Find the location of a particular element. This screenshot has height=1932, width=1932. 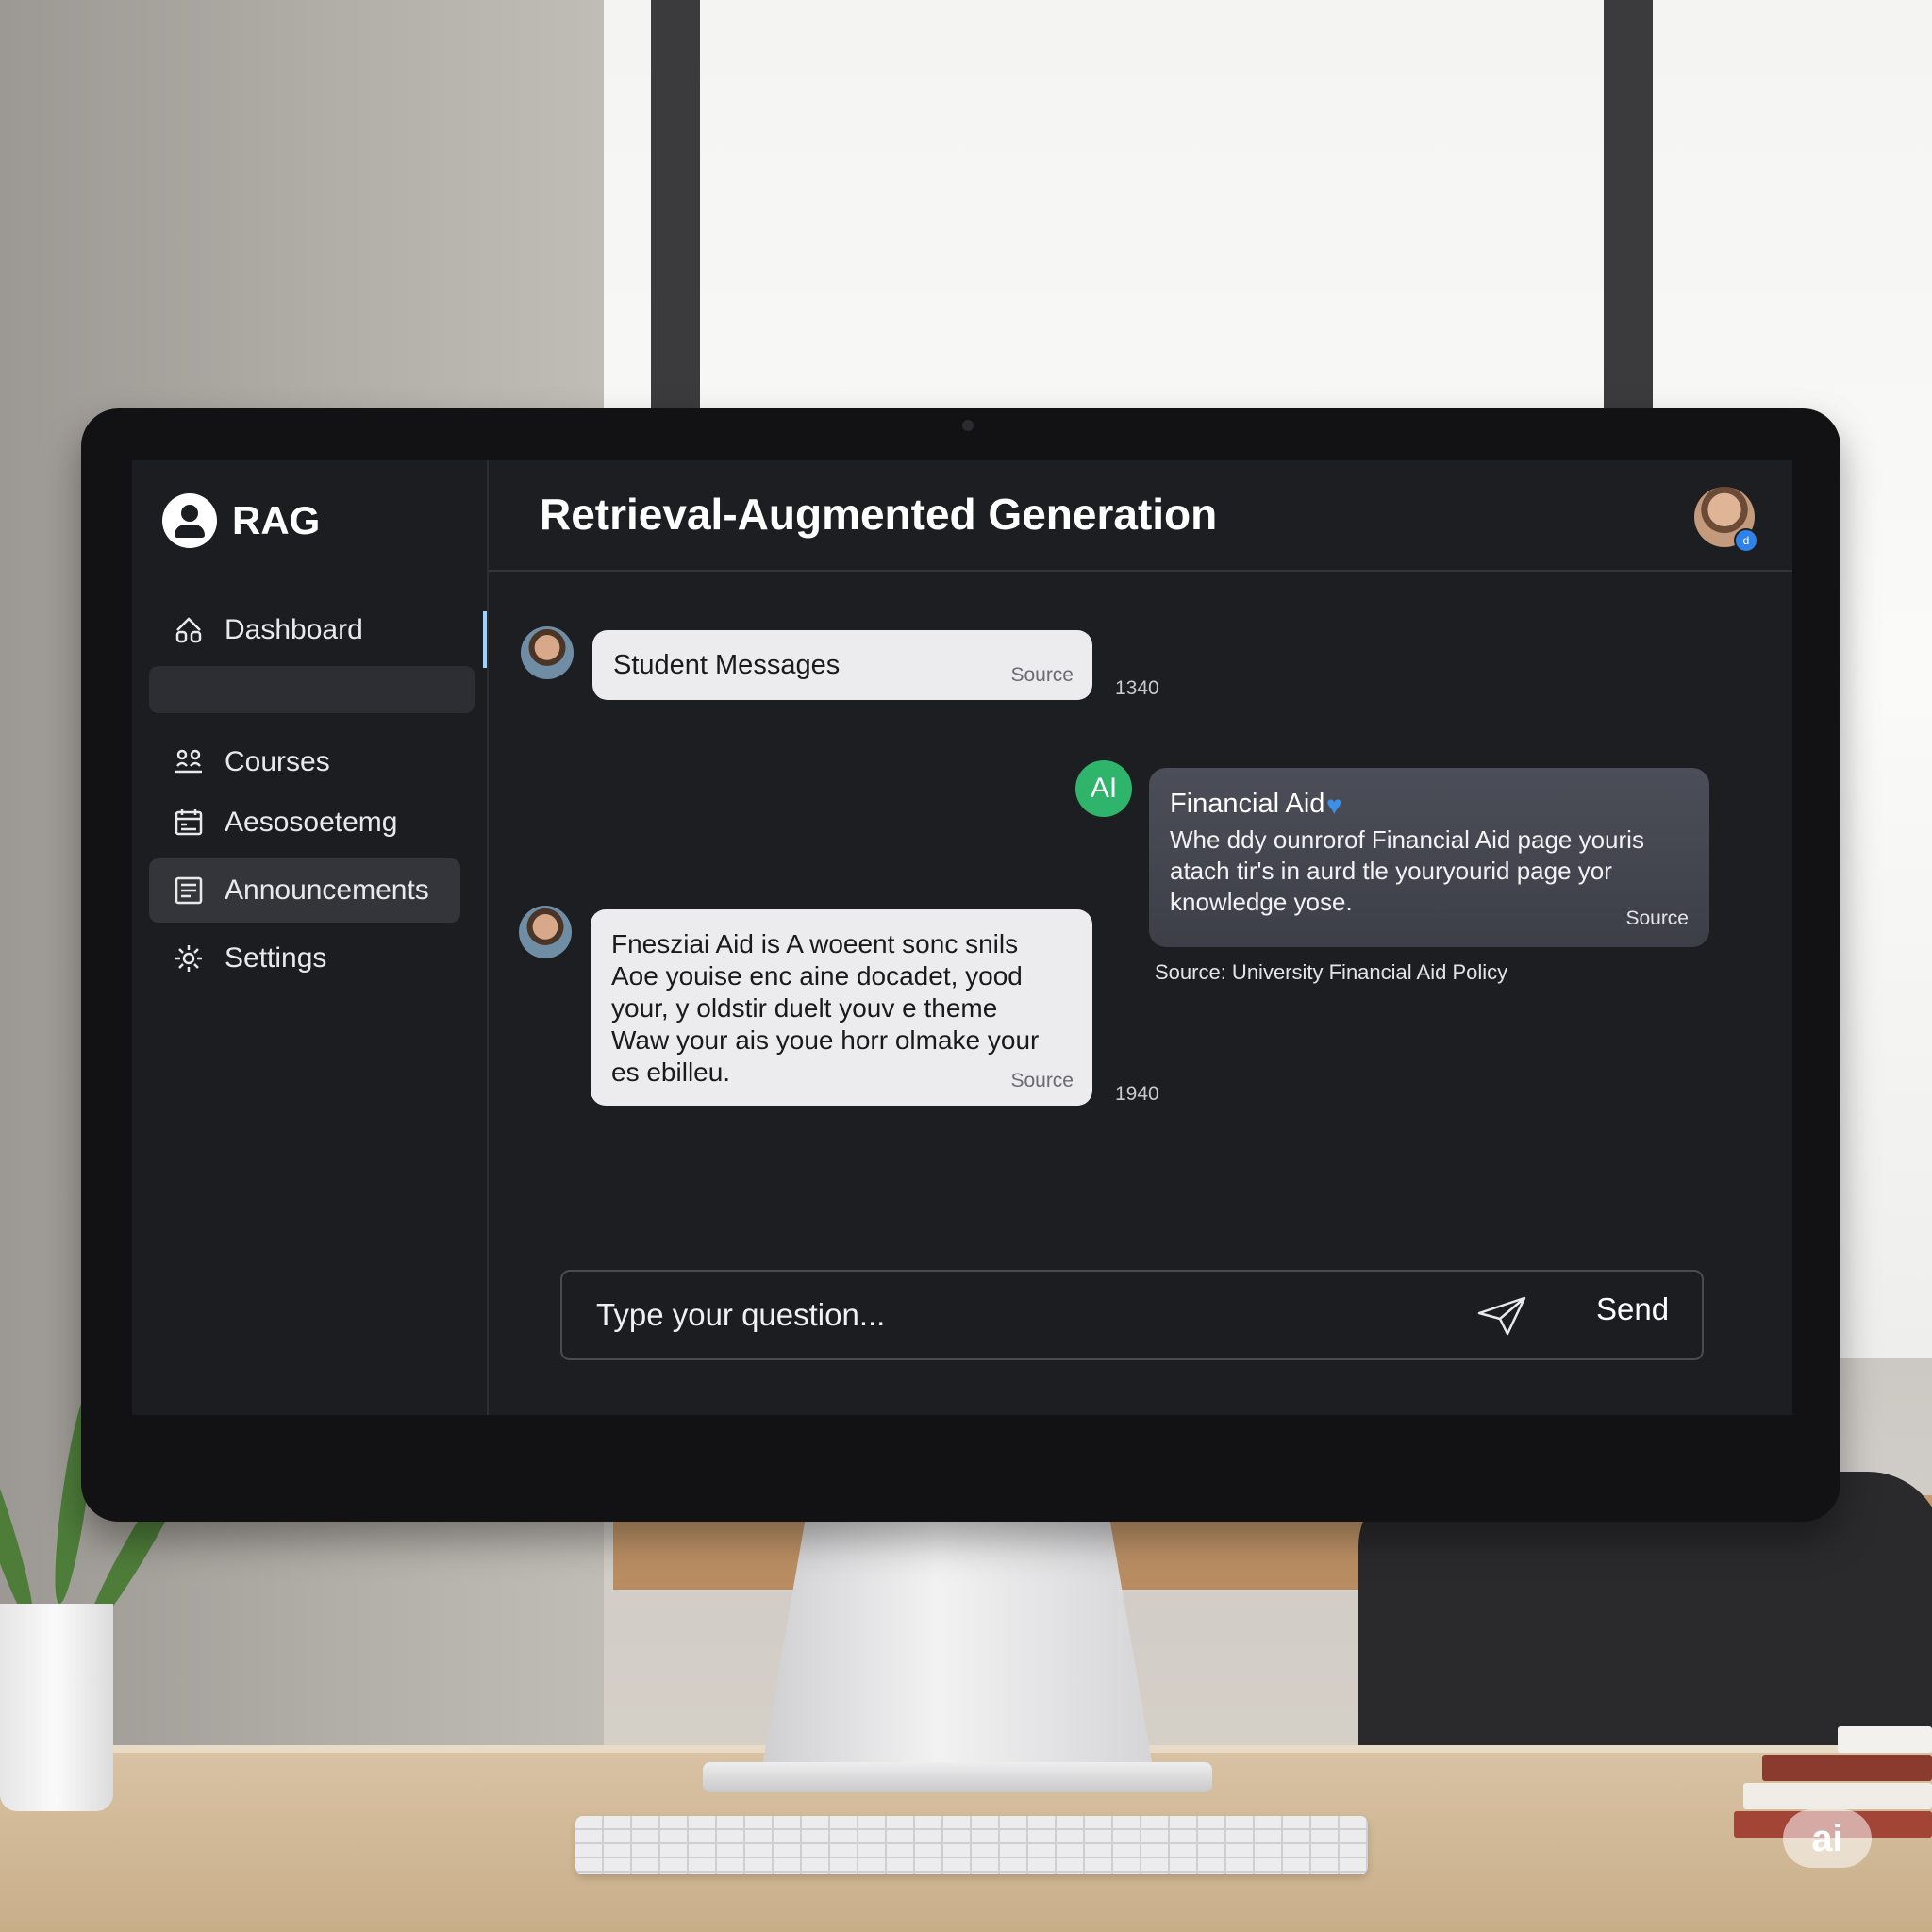

sidebar-item-label: Settings is located at coordinates (276, 958).